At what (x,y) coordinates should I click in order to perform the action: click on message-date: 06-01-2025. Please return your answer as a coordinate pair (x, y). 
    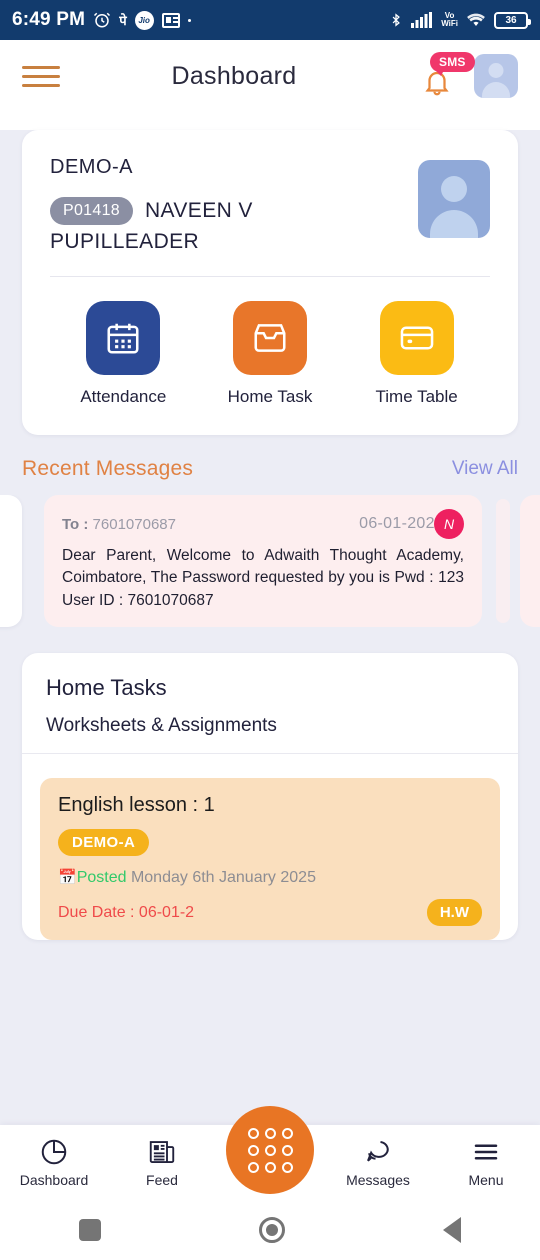
    Looking at the image, I should click on (401, 523).